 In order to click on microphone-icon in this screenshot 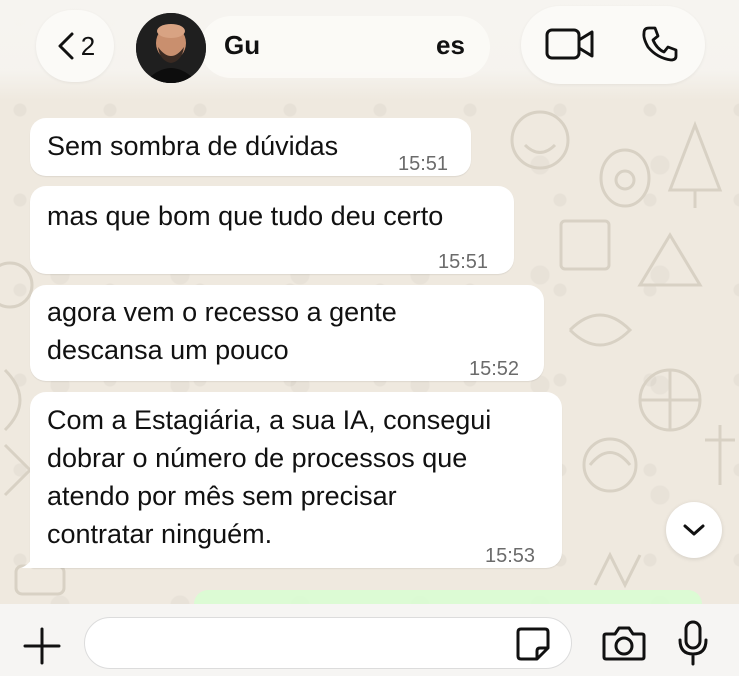, I will do `click(693, 643)`.